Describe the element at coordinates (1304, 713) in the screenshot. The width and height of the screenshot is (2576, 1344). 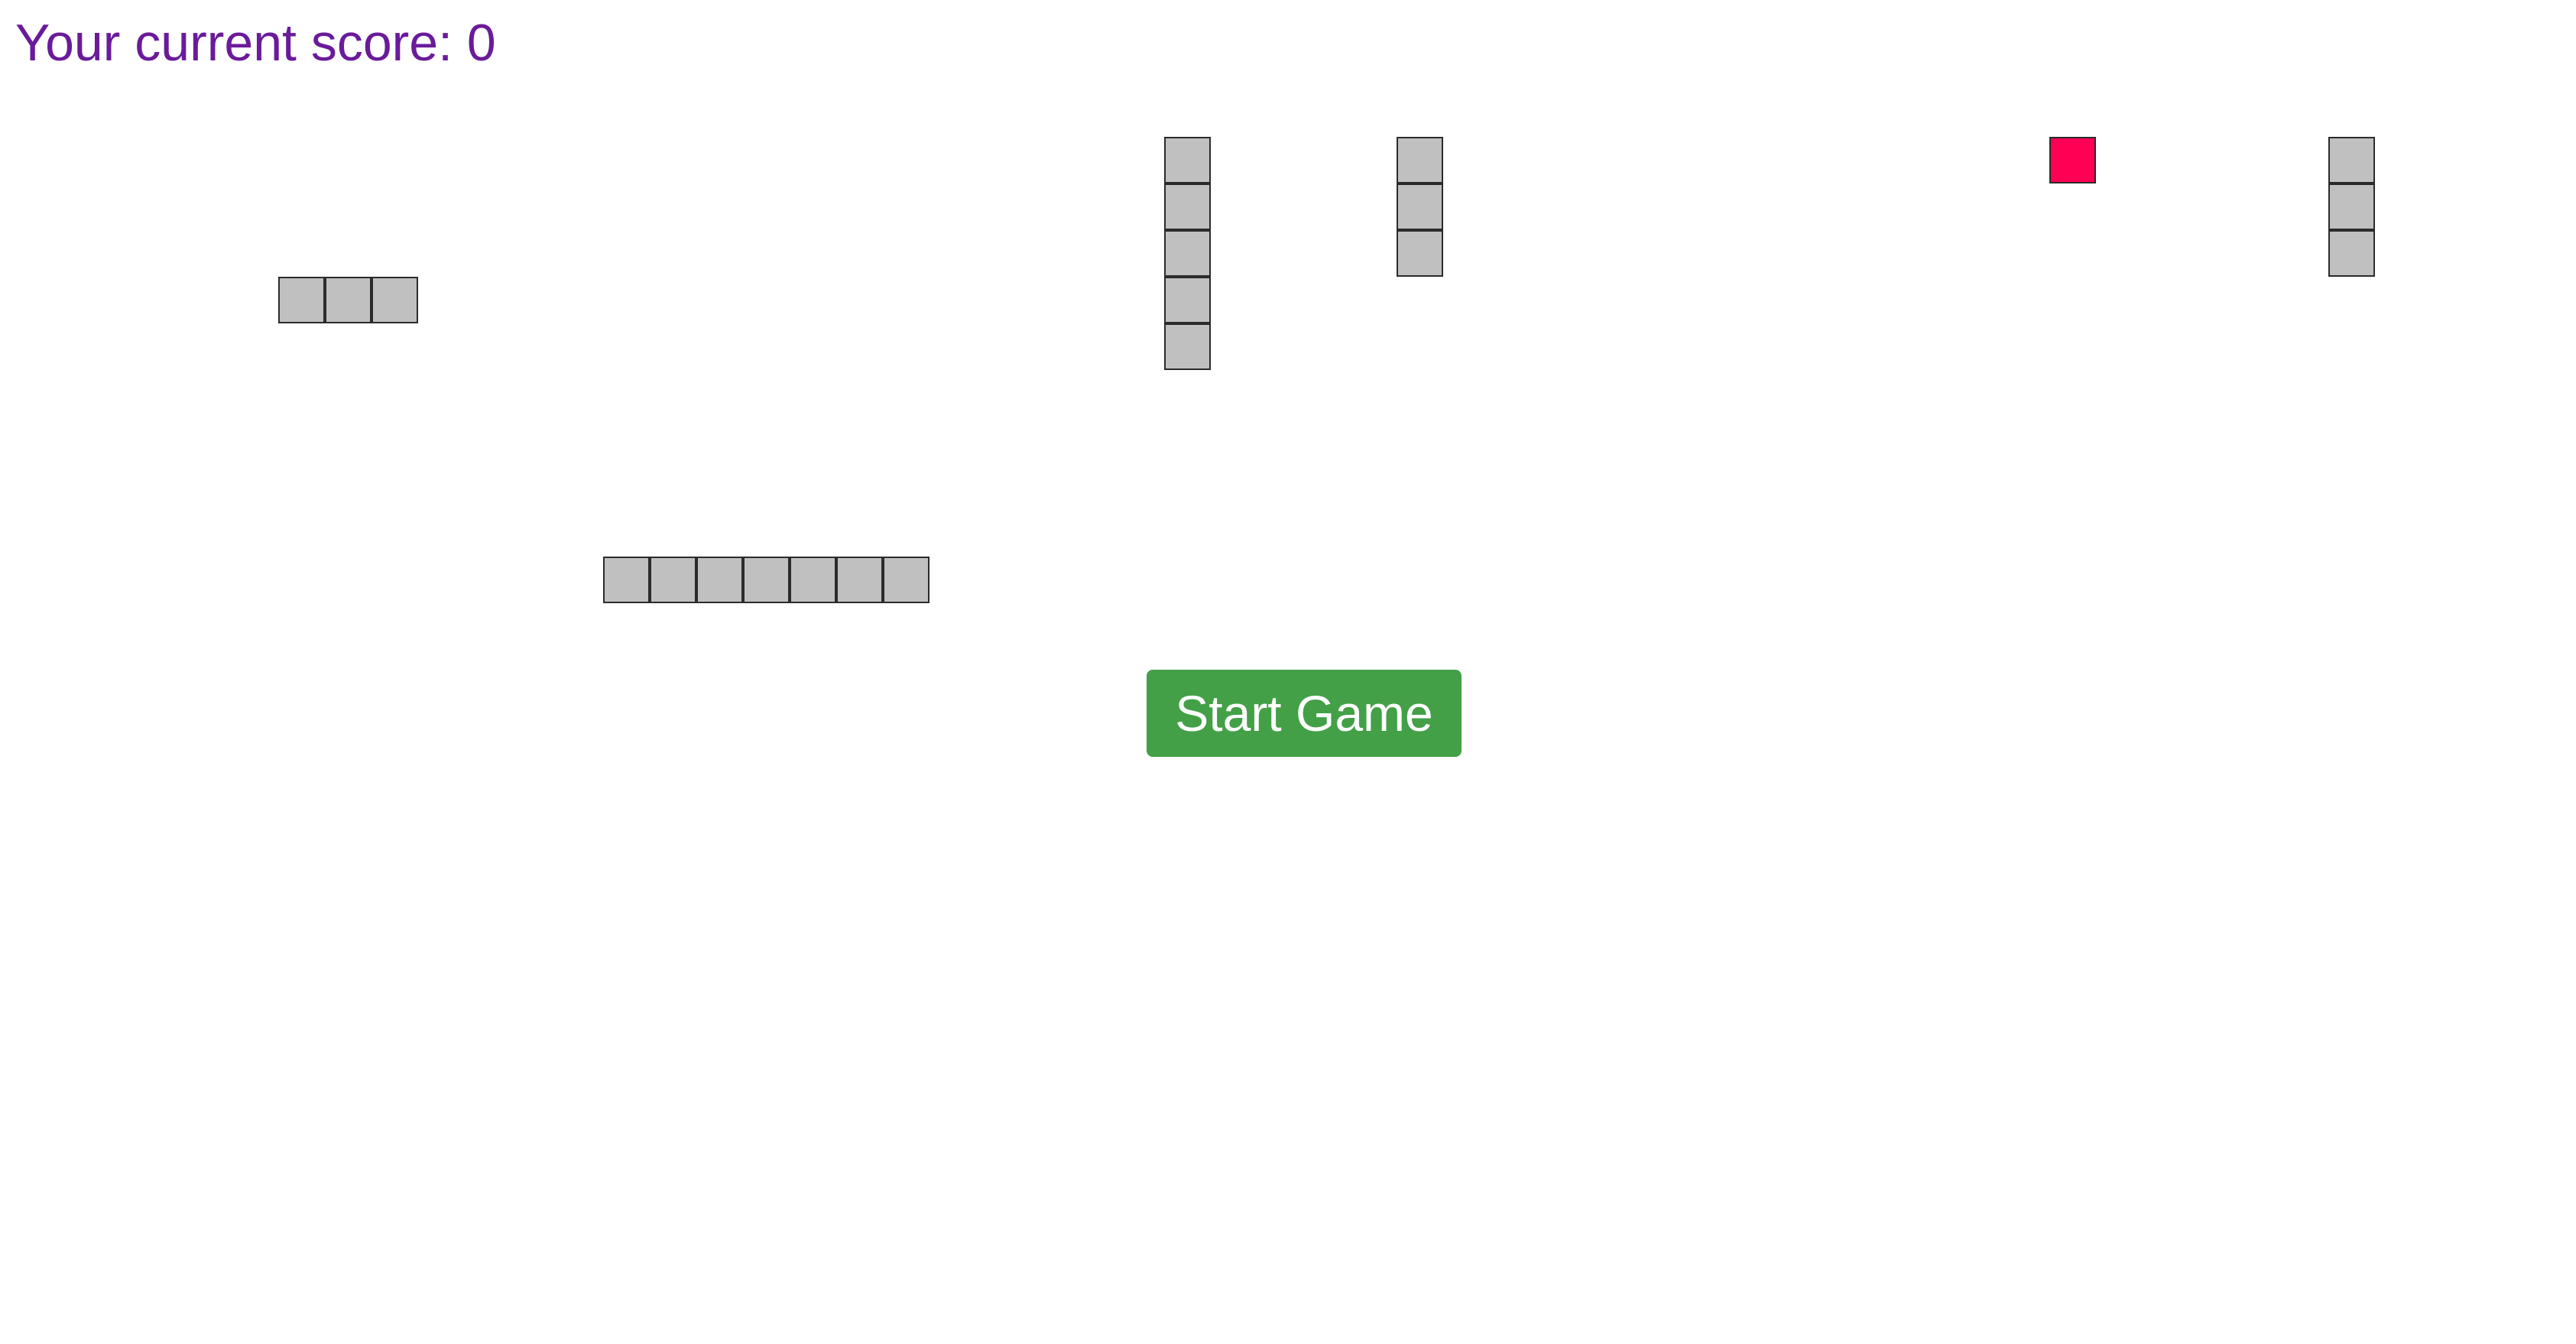
I see `start-game-button: Start Game` at that location.